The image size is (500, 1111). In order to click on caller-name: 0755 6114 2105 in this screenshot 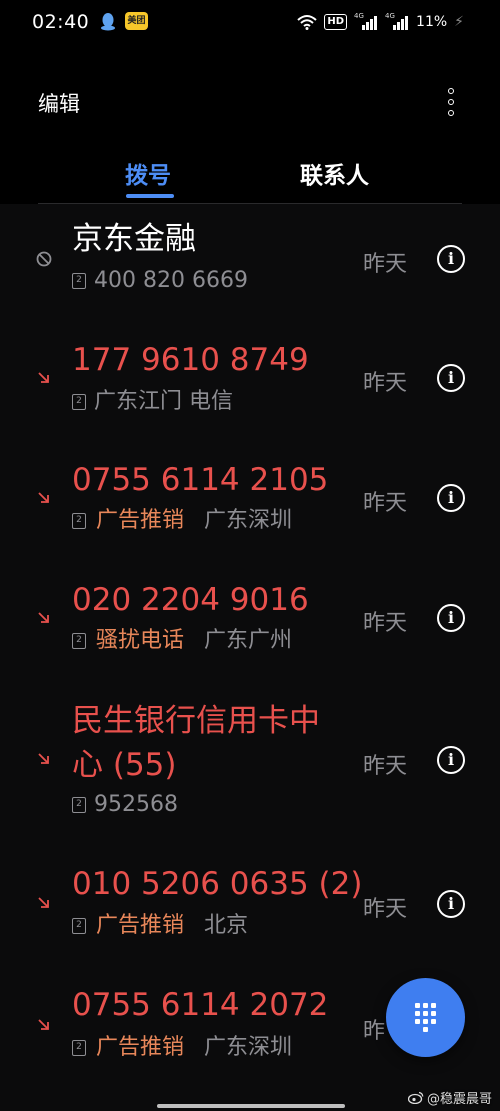, I will do `click(200, 480)`.